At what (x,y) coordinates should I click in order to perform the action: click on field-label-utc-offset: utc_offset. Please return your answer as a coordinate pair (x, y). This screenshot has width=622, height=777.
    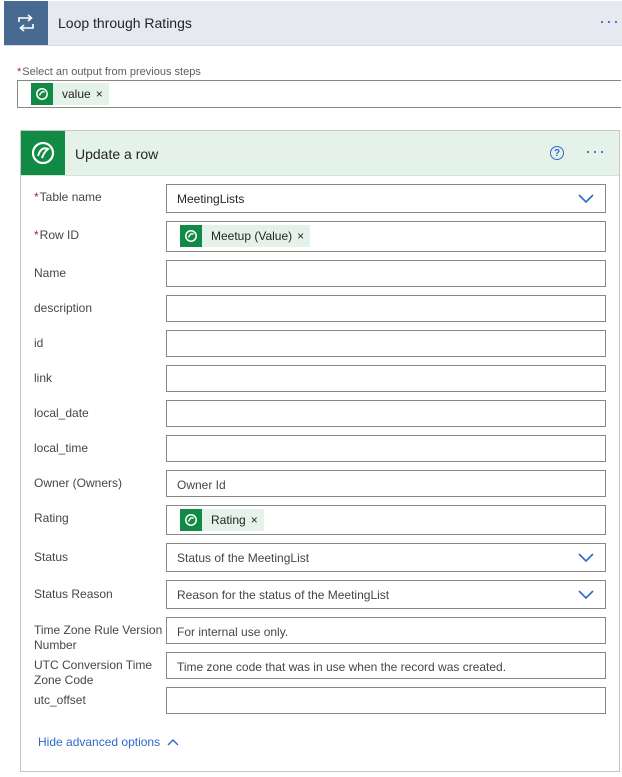
    Looking at the image, I should click on (60, 700).